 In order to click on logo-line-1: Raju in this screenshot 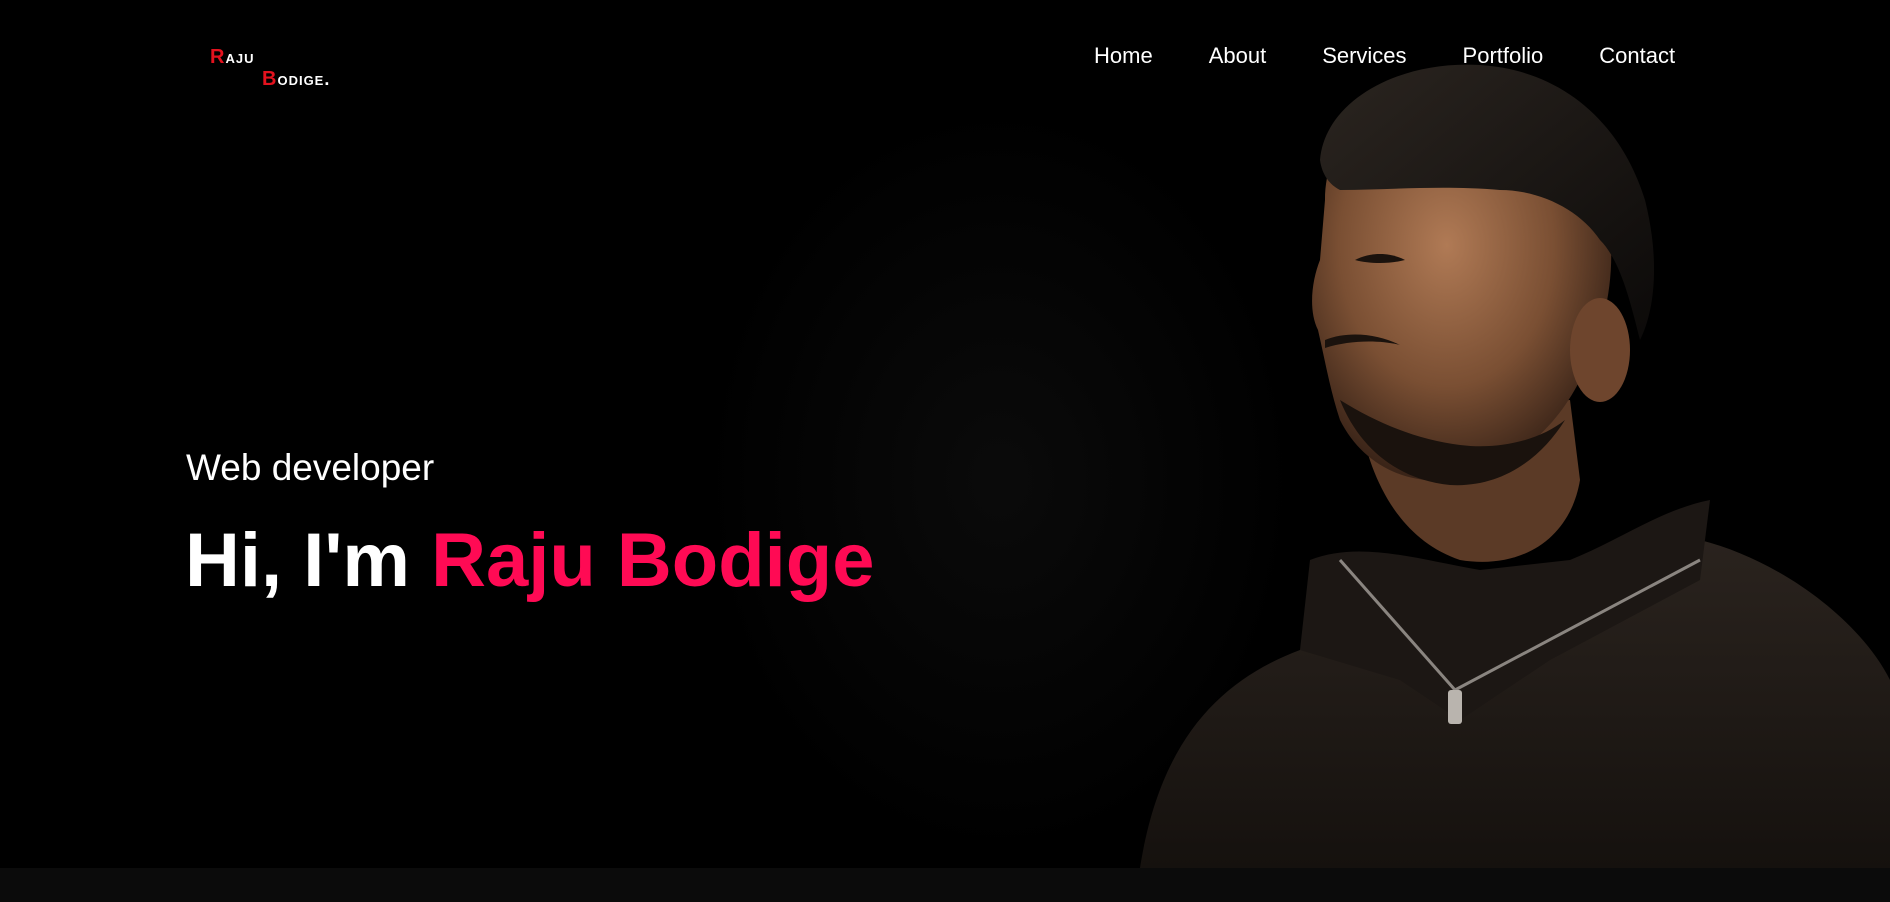, I will do `click(232, 57)`.